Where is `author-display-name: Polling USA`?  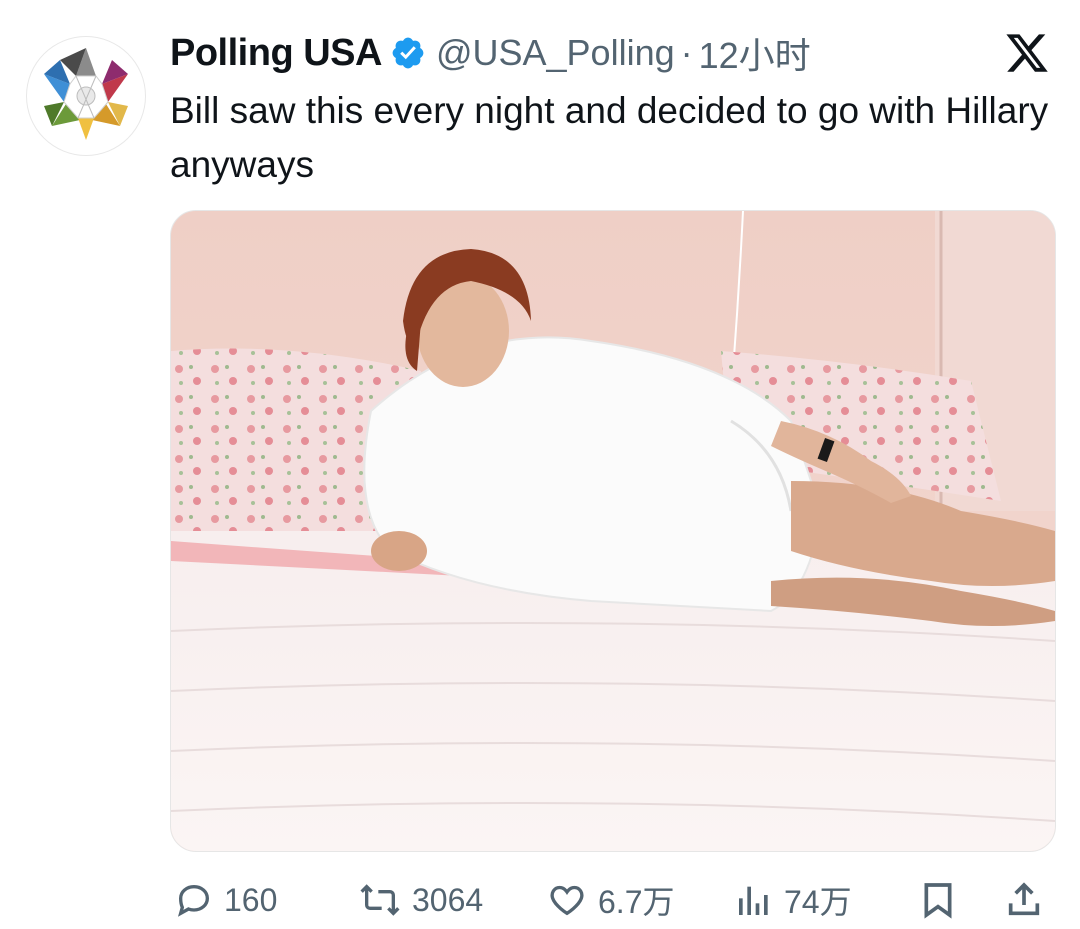 author-display-name: Polling USA is located at coordinates (276, 53).